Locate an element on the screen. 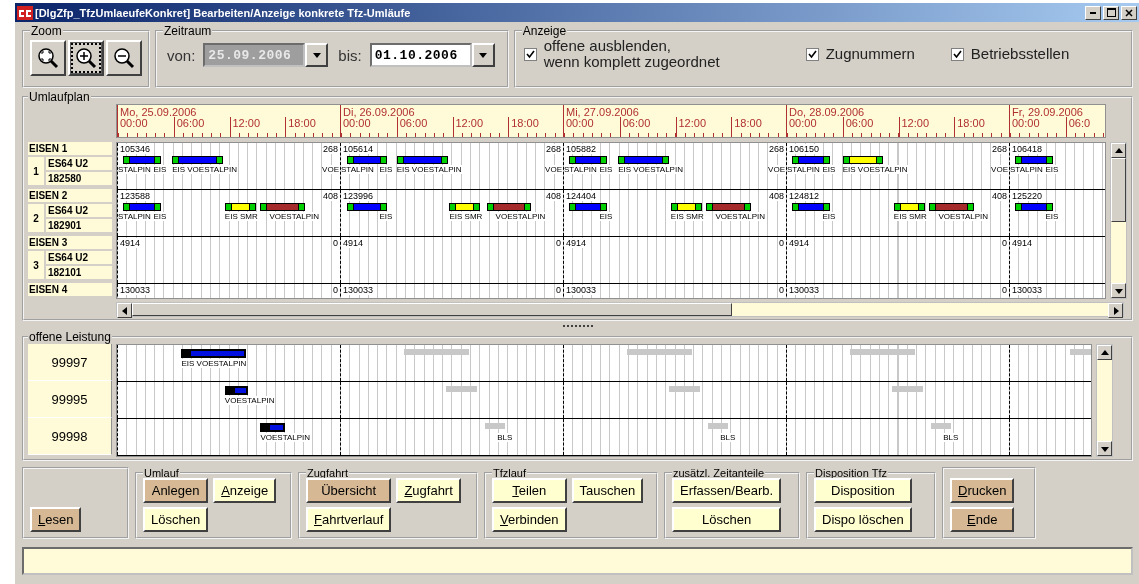  caret-icon is located at coordinates (316, 55).